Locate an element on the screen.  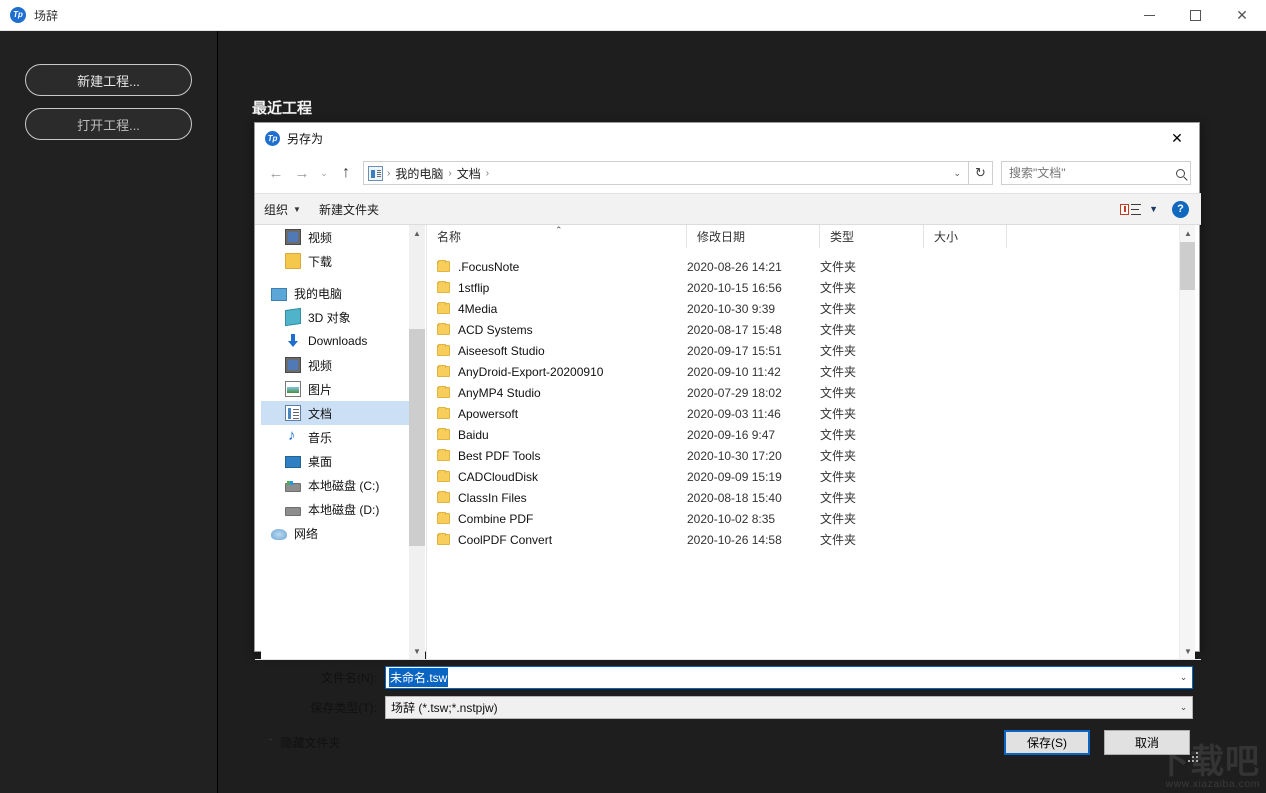
filename-value: 未命名.tsw is located at coordinates (419, 677).